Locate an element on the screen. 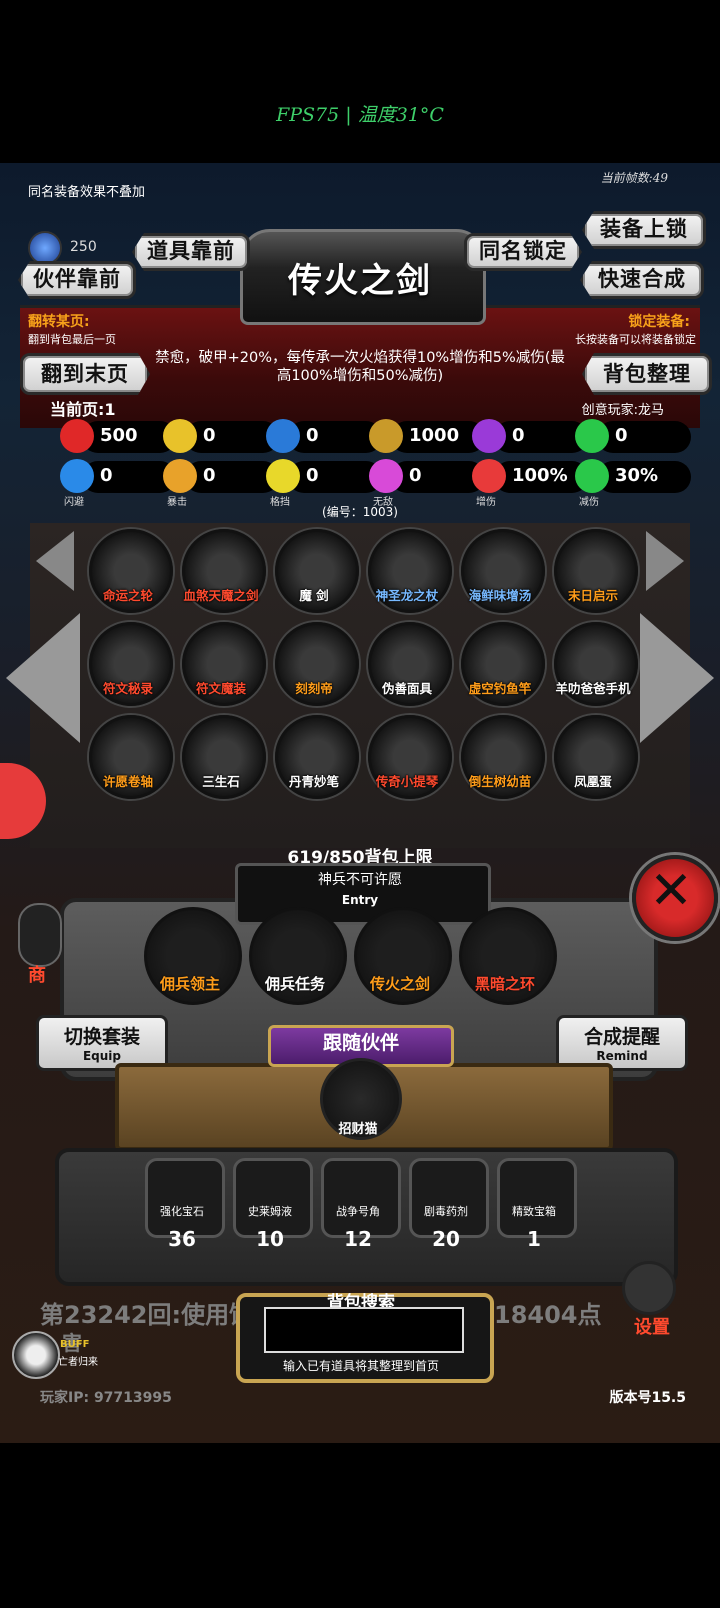  stat-value: 100% is located at coordinates (540, 475).